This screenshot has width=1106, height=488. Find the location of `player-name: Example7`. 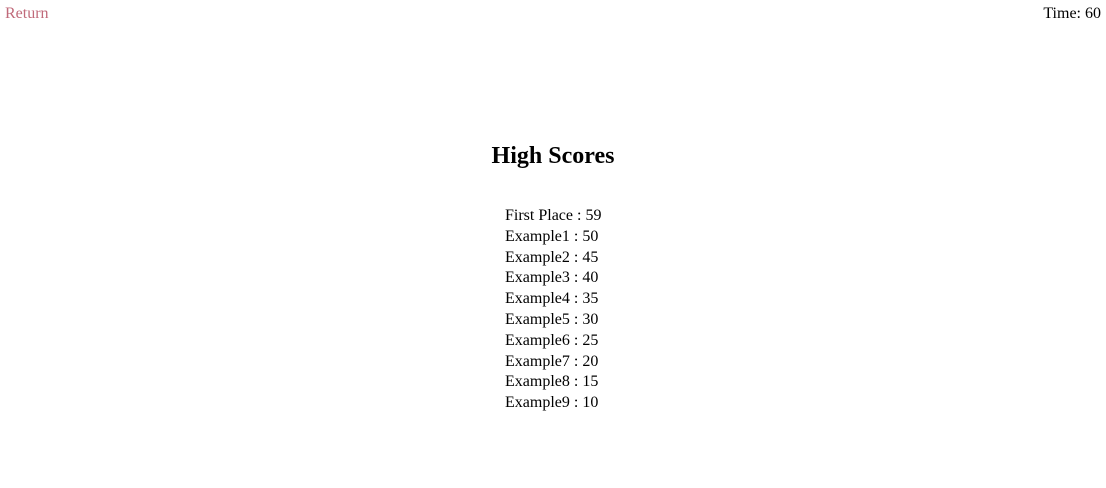

player-name: Example7 is located at coordinates (537, 361).